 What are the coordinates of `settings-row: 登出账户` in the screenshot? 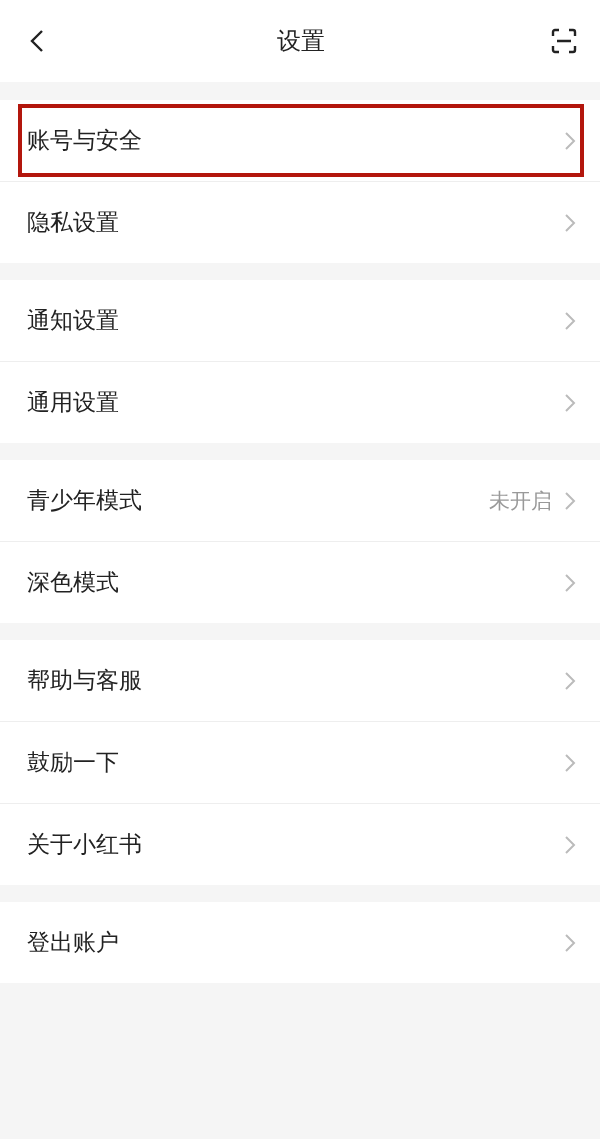 It's located at (300, 942).